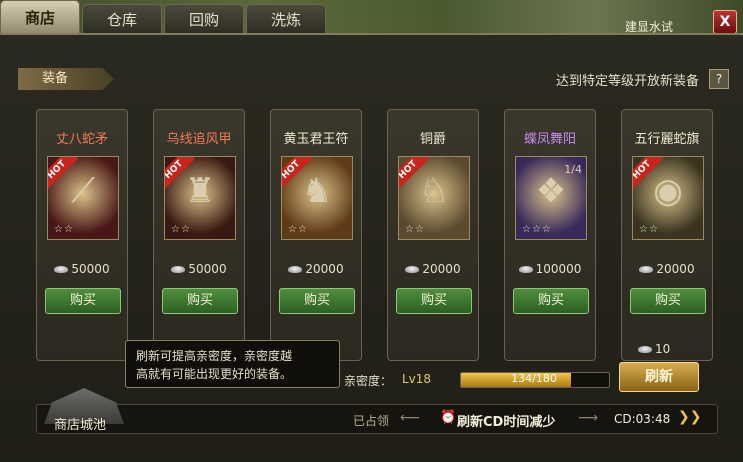  I want to click on arrow-left-icon: ⟵, so click(410, 418).